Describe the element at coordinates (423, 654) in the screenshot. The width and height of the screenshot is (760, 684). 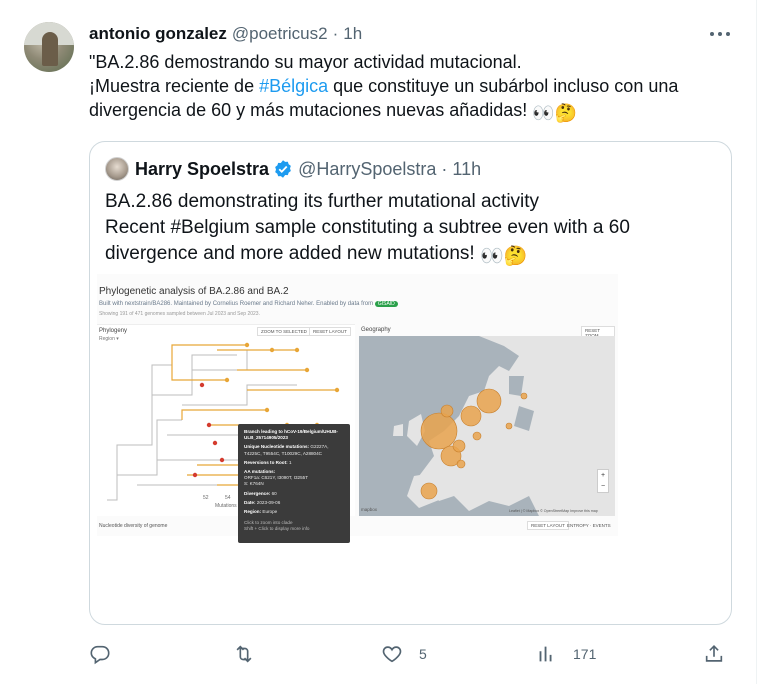
I see `like-count: 5` at that location.